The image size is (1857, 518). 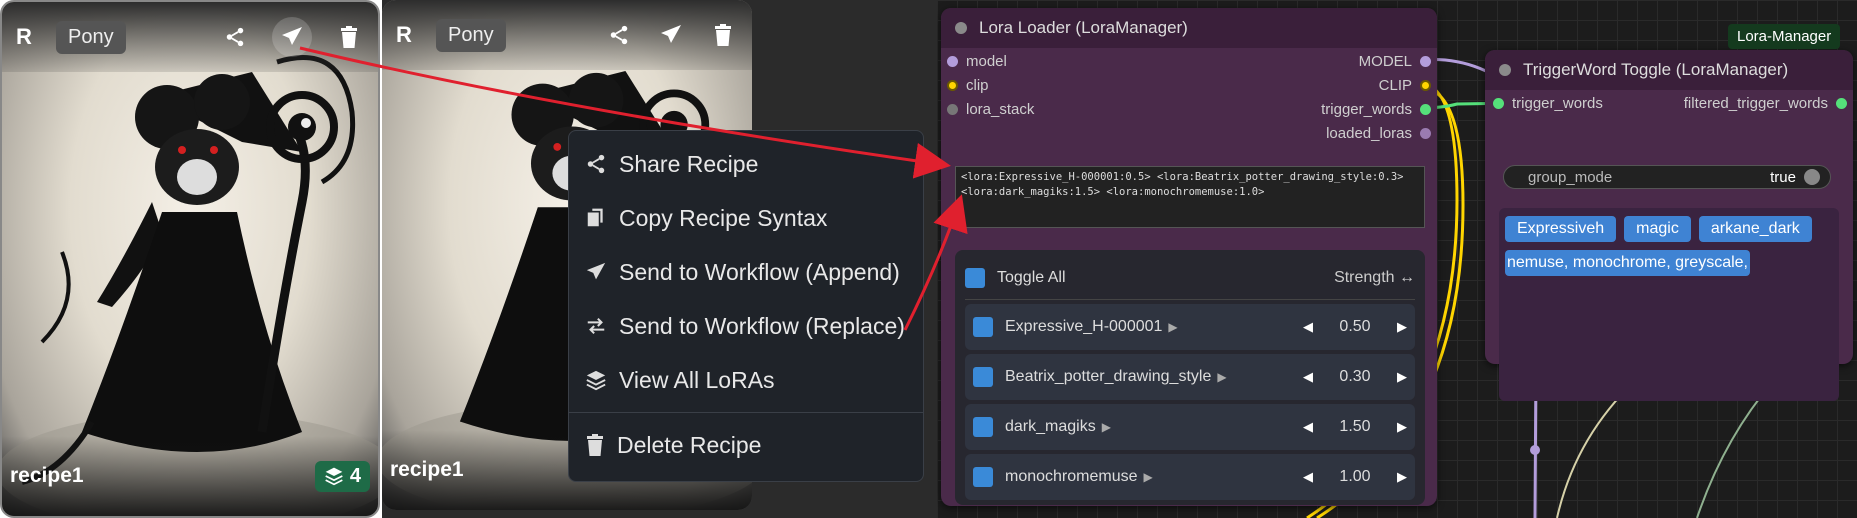 I want to click on output-model: MODEL, so click(x=1395, y=61).